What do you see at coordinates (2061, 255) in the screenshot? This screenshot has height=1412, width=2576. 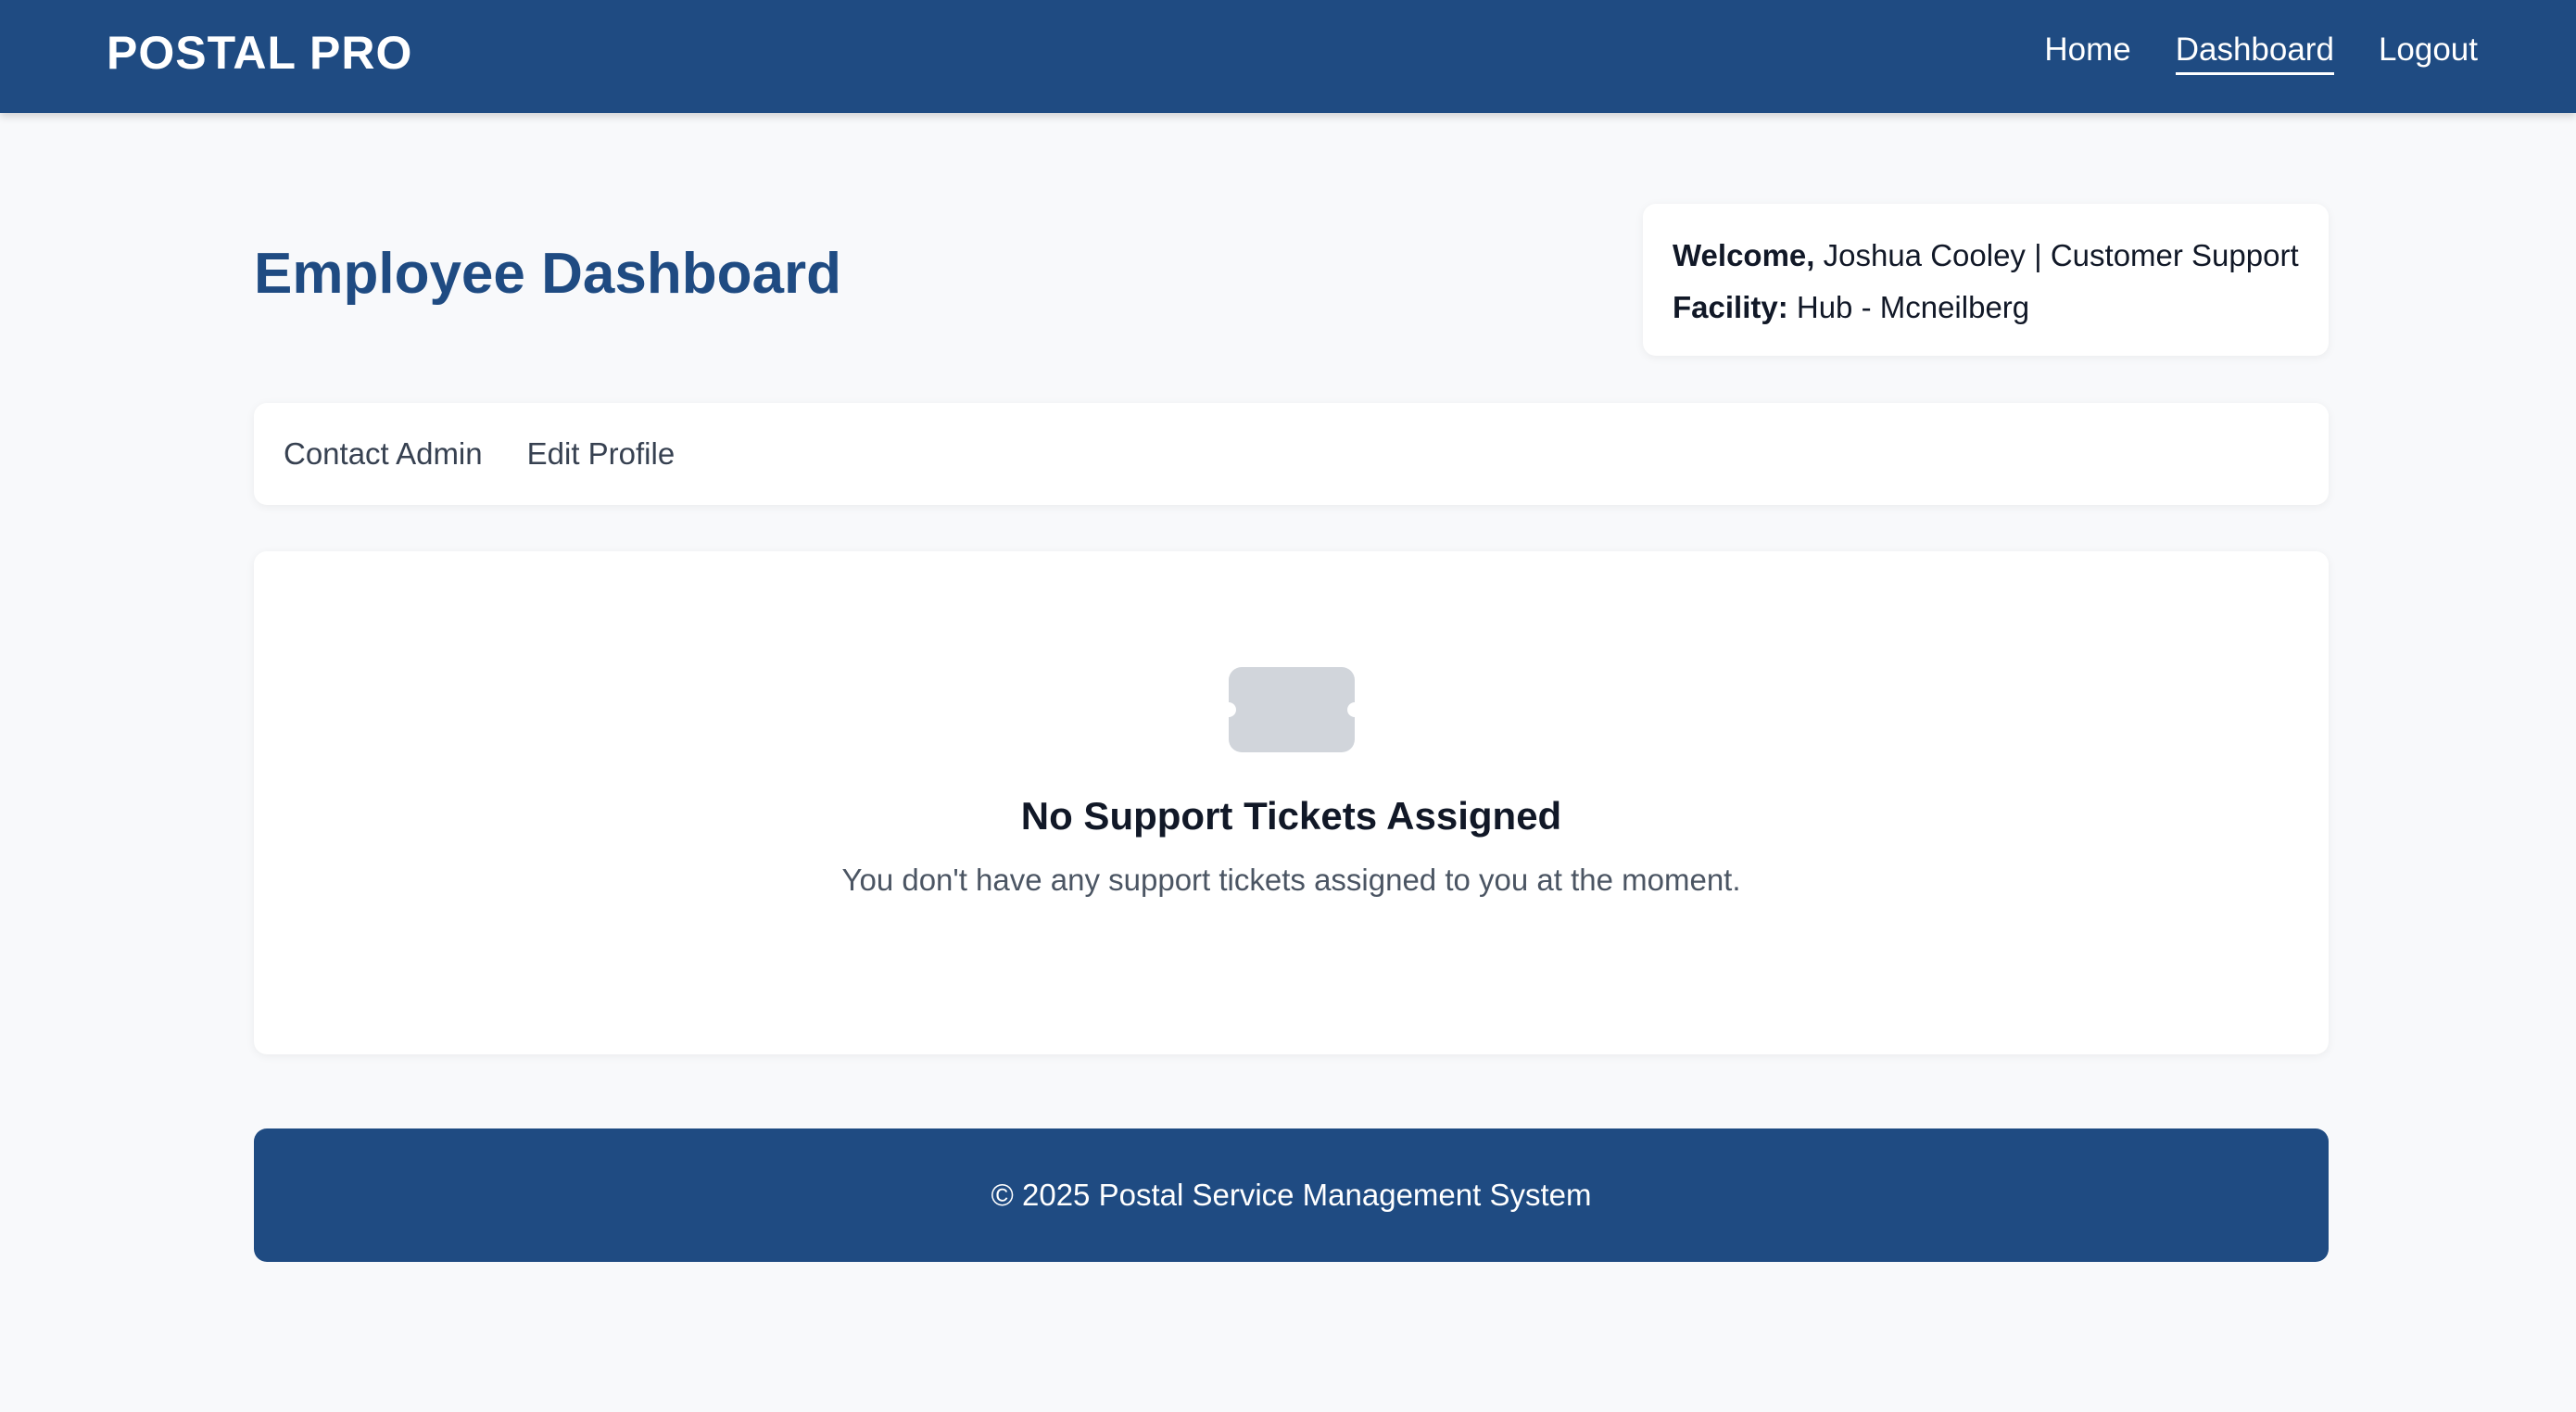 I see `user-info: Joshua Cooley | Customer Support` at bounding box center [2061, 255].